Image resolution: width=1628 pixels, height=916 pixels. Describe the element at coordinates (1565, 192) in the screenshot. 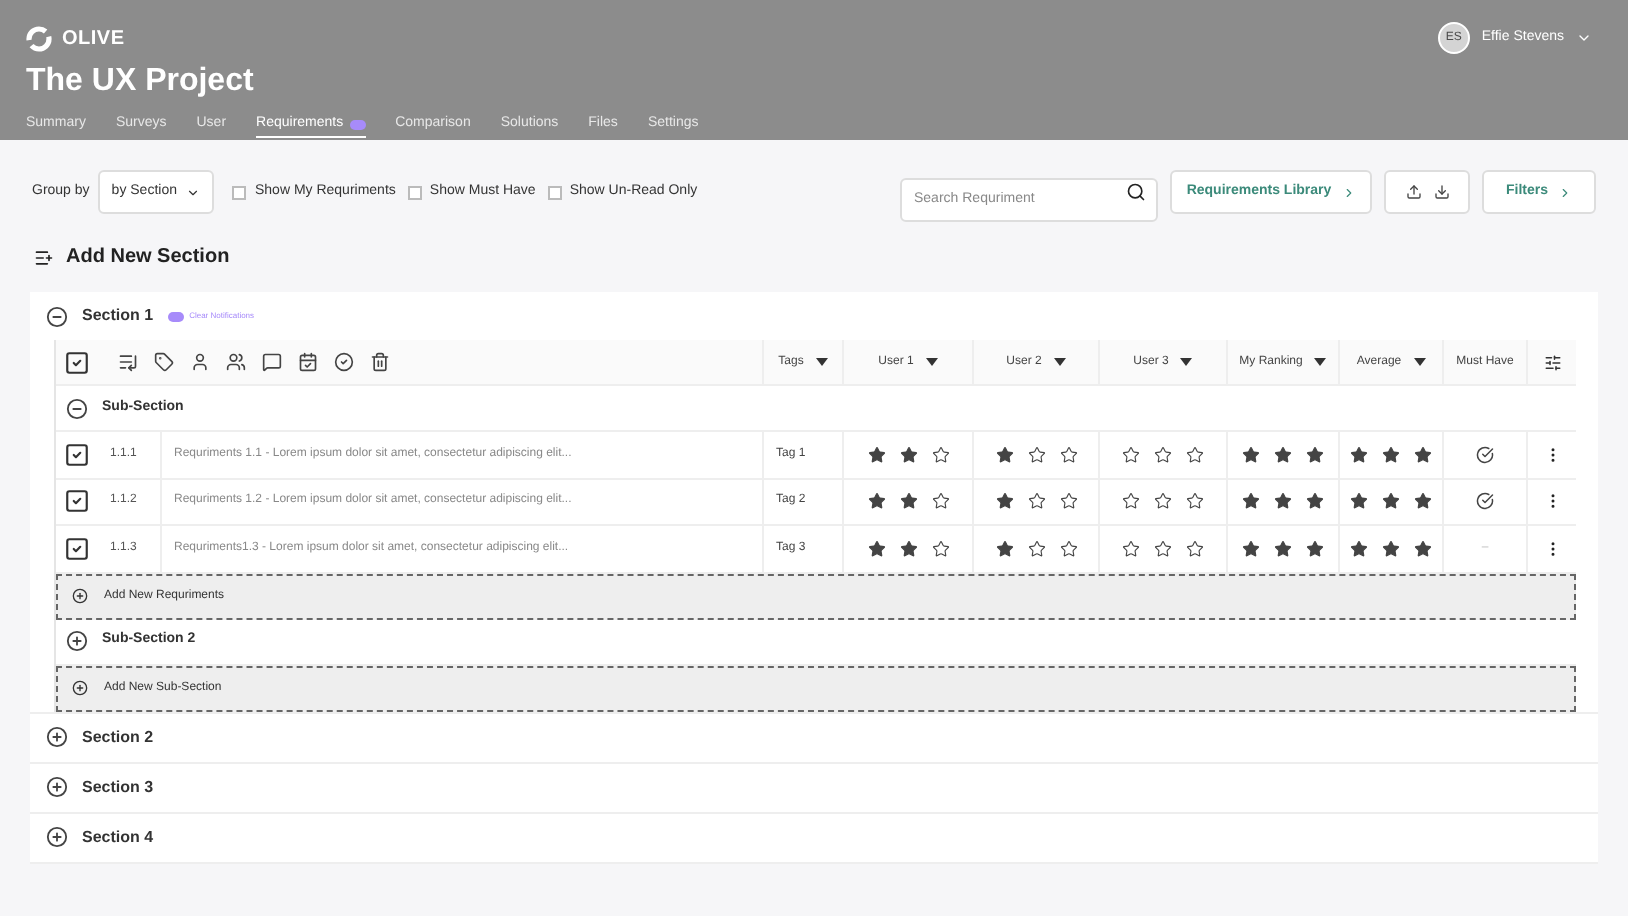

I see `chevron-right-icon` at that location.